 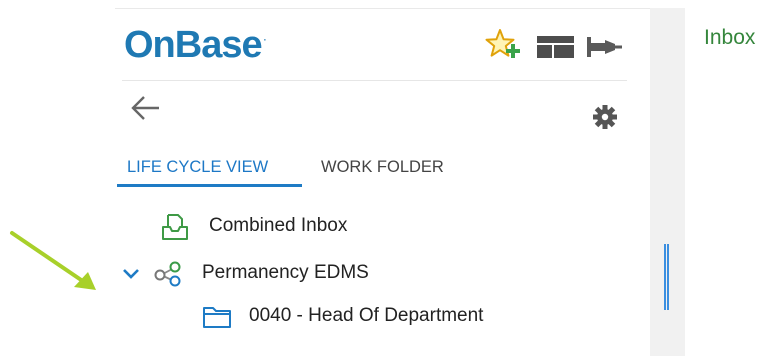 I want to click on tree-item-queue: 0040 - Head Of Department, so click(x=380, y=317).